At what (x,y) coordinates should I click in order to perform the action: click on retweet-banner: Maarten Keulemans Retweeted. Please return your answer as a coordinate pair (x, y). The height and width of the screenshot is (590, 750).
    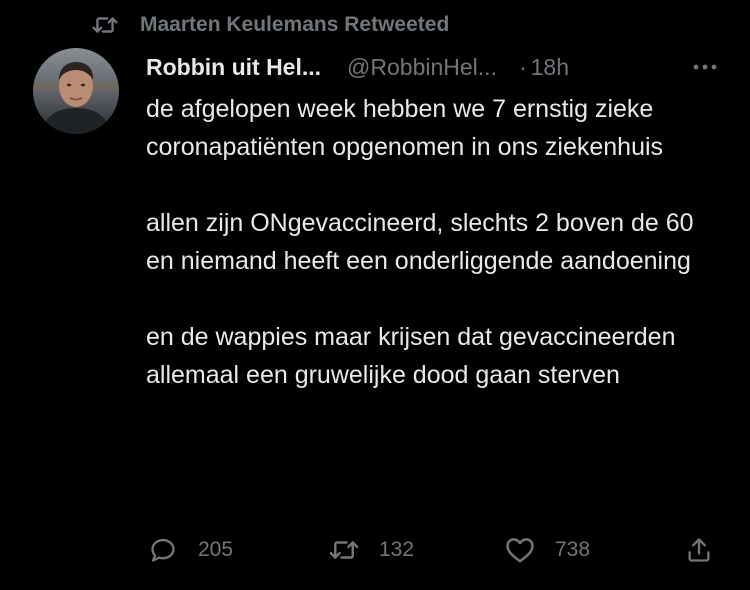
    Looking at the image, I should click on (270, 25).